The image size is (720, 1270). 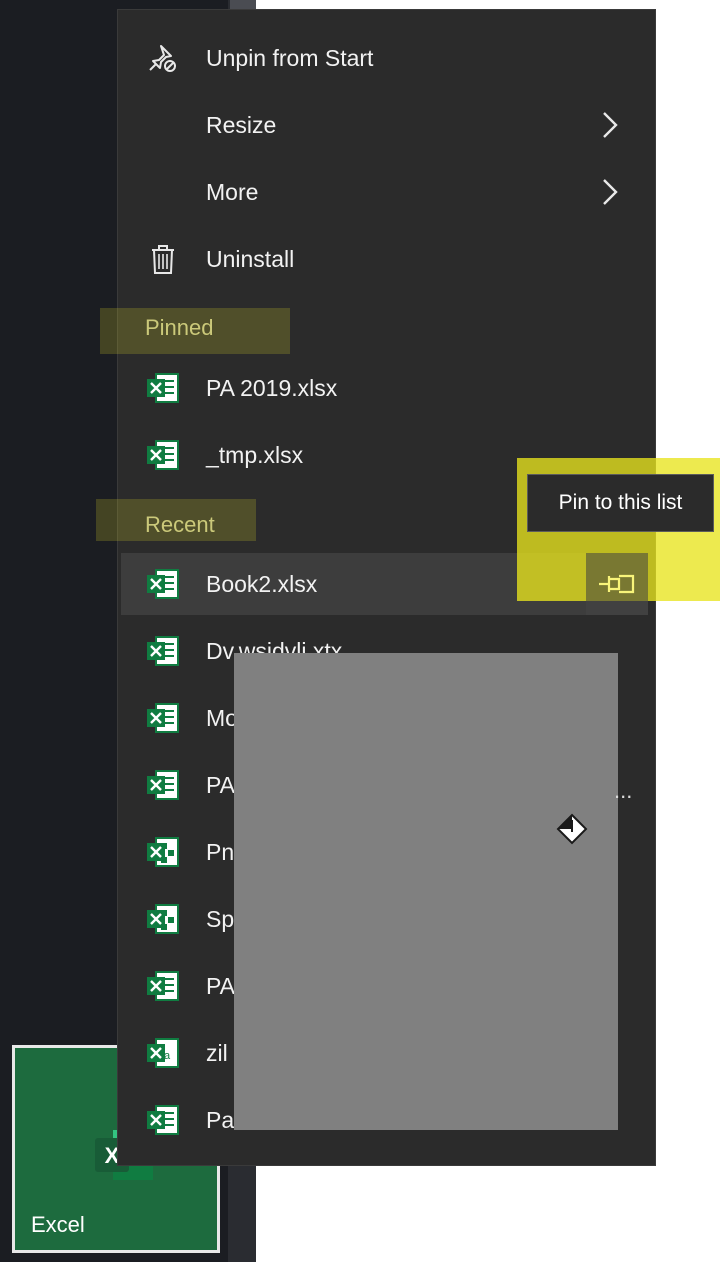 I want to click on scrollbar-thumb, so click(x=243, y=5).